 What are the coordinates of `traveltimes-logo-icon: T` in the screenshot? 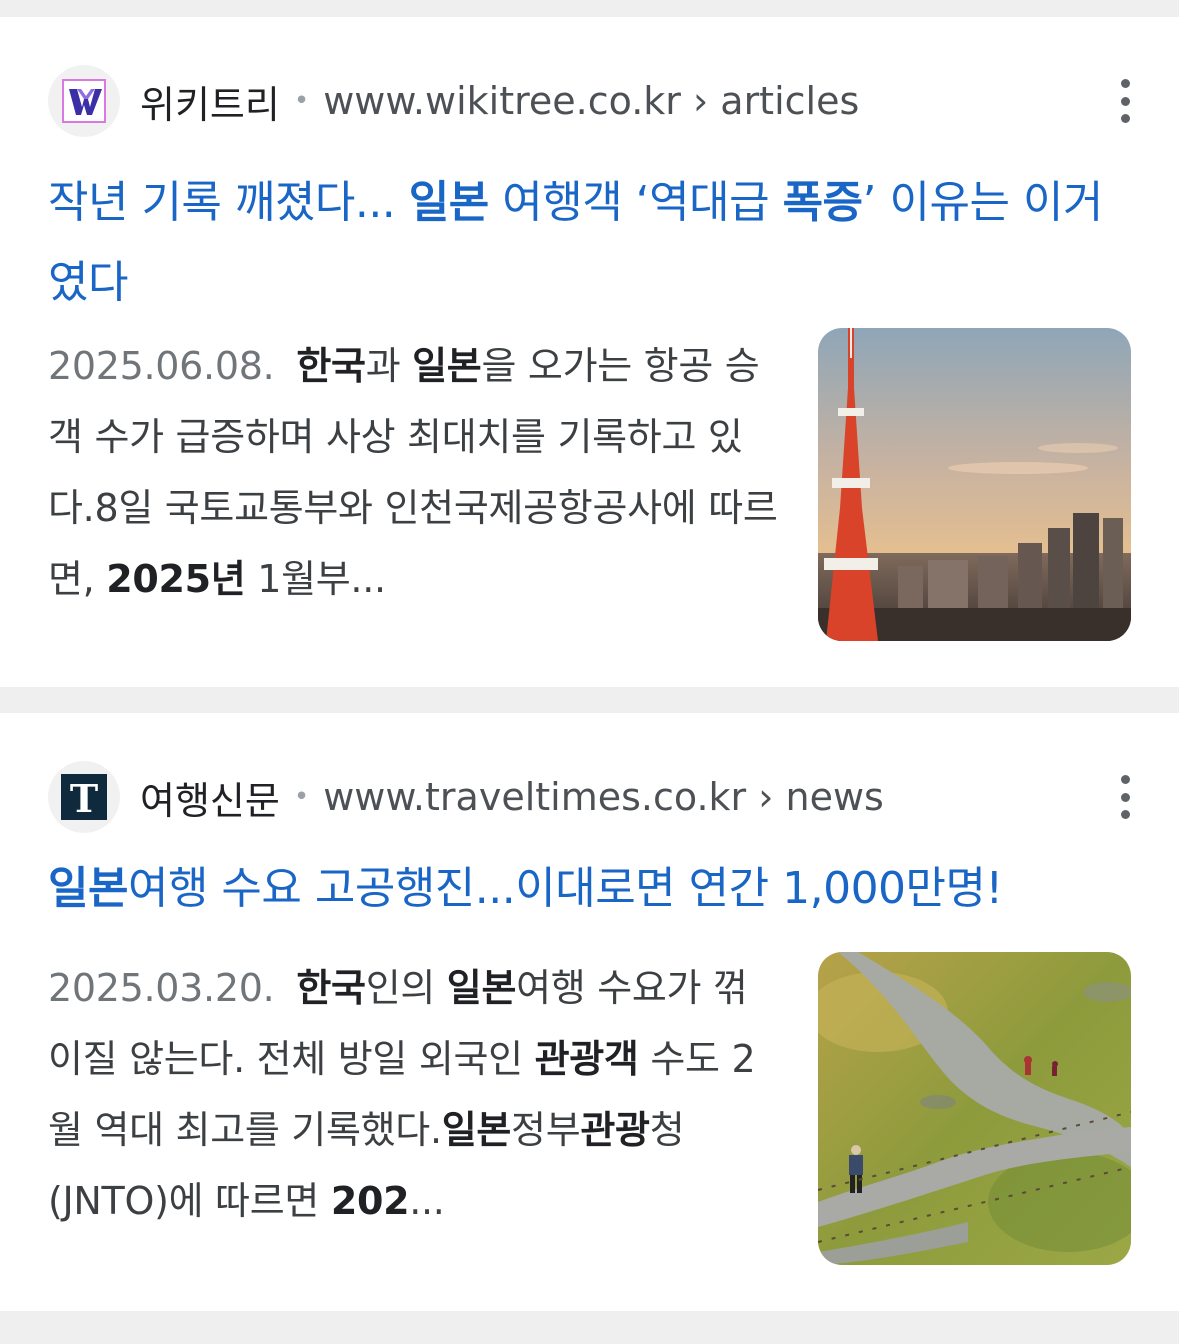 It's located at (84, 797).